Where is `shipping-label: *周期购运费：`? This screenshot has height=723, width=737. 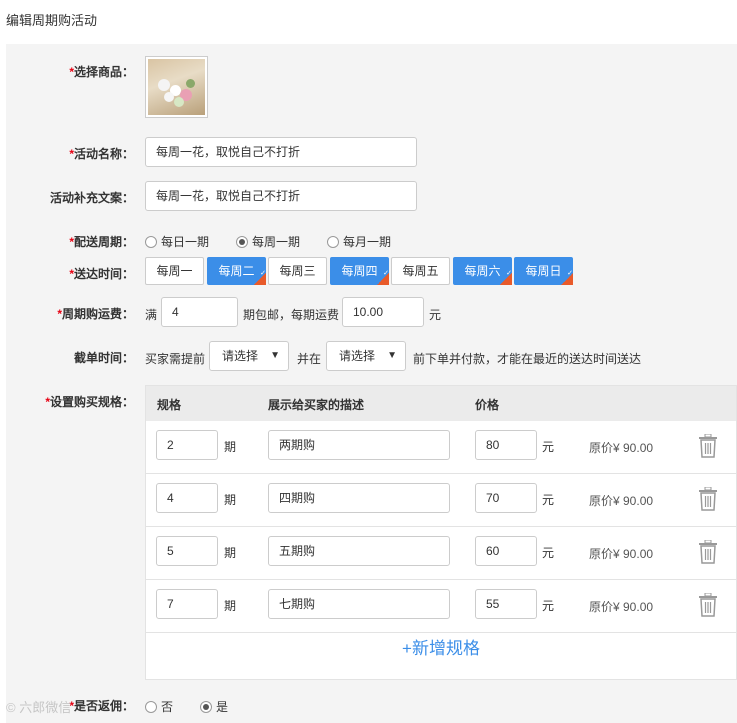
shipping-label: *周期购运费： is located at coordinates (95, 314).